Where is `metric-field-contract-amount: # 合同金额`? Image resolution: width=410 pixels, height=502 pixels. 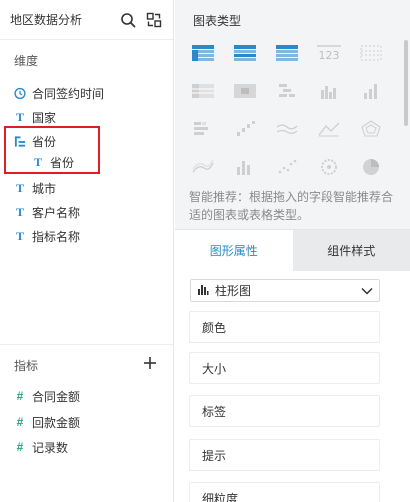
metric-field-contract-amount: # 合同金额 is located at coordinates (47, 396).